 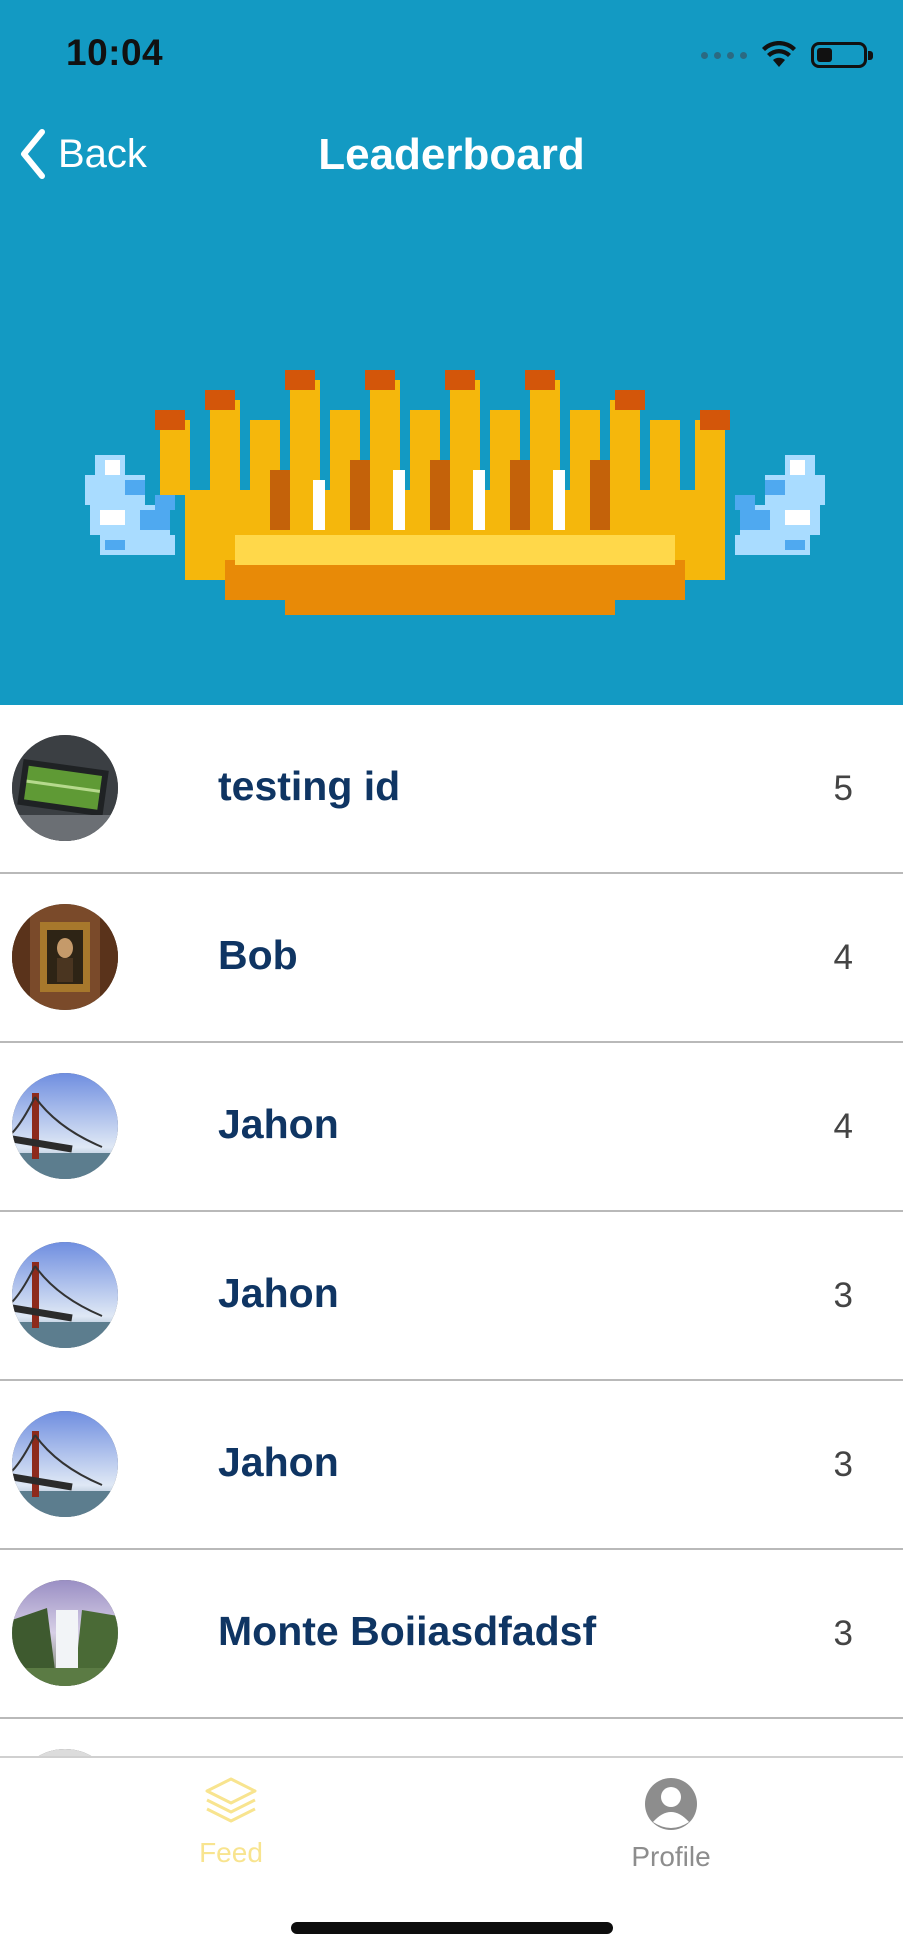 I want to click on layers-icon, so click(x=231, y=1800).